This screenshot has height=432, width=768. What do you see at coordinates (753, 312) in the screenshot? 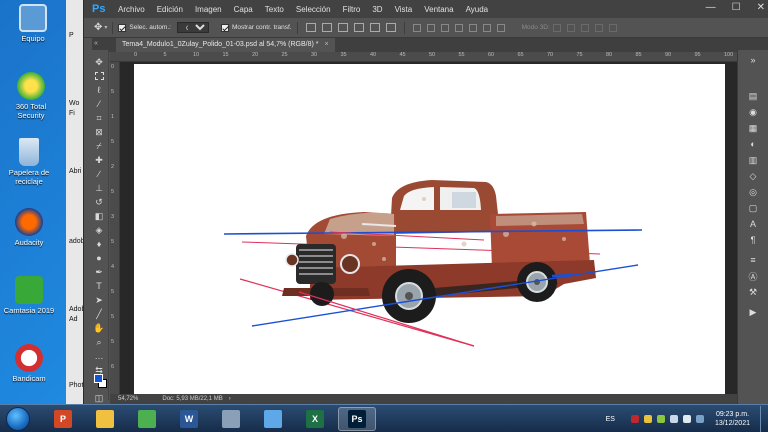
I see `play-action-icon: ▶` at bounding box center [753, 312].